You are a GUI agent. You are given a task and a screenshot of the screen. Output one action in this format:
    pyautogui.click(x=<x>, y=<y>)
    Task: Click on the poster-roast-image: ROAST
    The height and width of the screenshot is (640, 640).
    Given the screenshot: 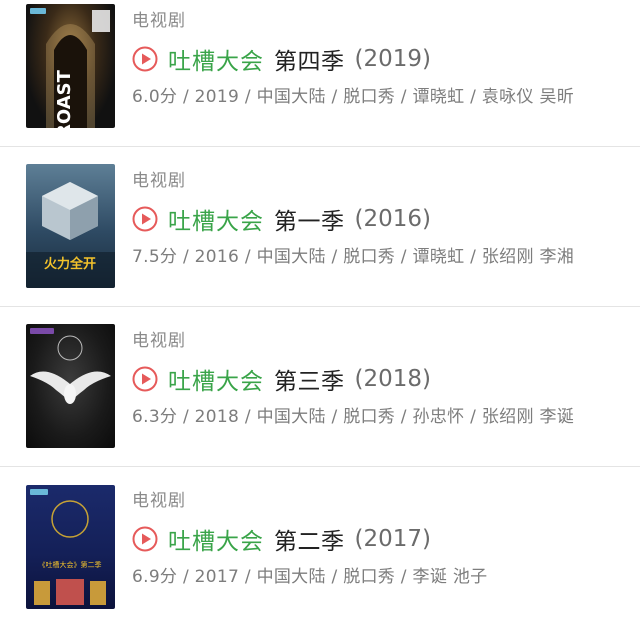 What is the action you would take?
    pyautogui.click(x=70, y=66)
    